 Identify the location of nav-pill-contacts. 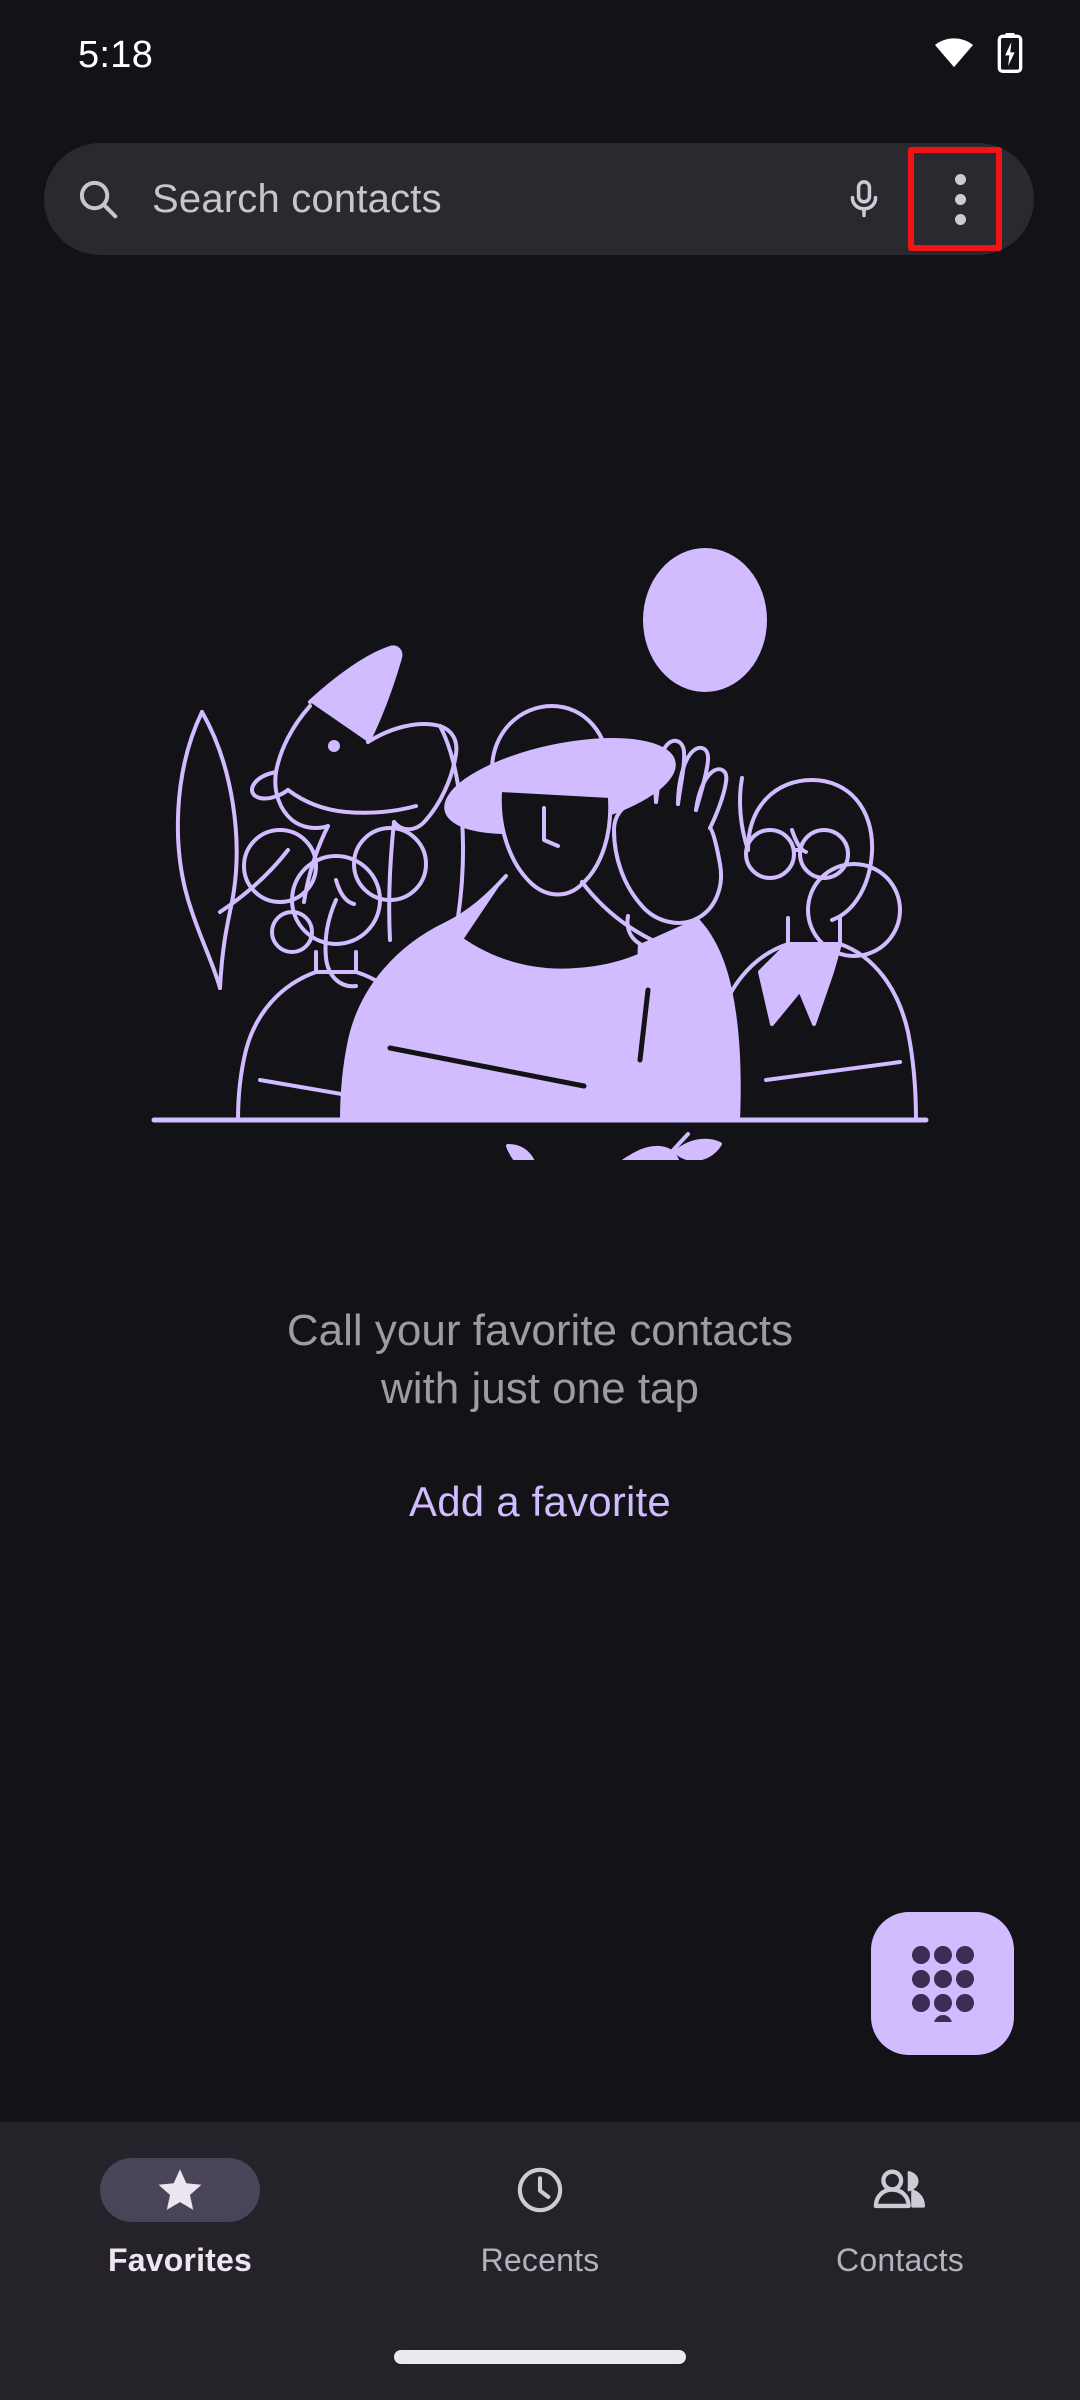
(900, 2190).